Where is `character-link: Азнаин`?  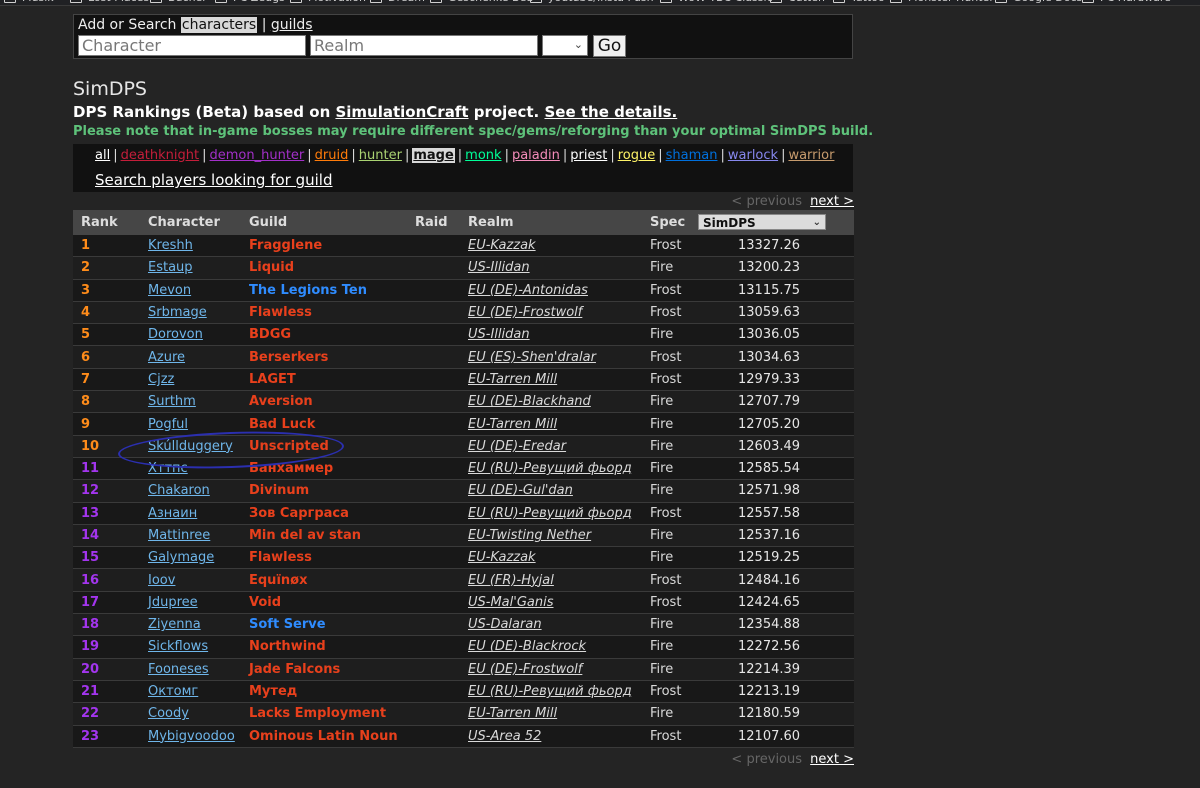 character-link: Азнаин is located at coordinates (172, 513).